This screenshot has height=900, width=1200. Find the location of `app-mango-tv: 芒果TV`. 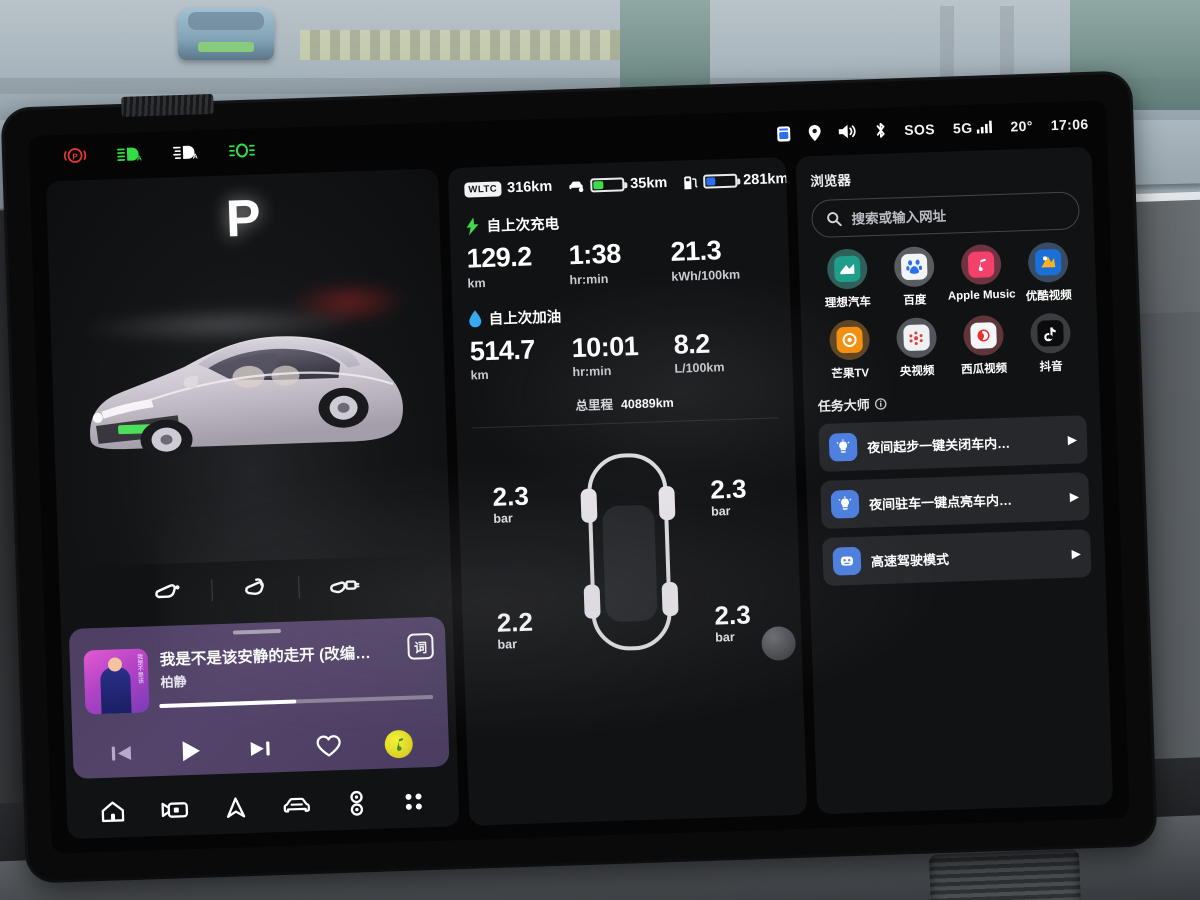

app-mango-tv: 芒果TV is located at coordinates (849, 350).